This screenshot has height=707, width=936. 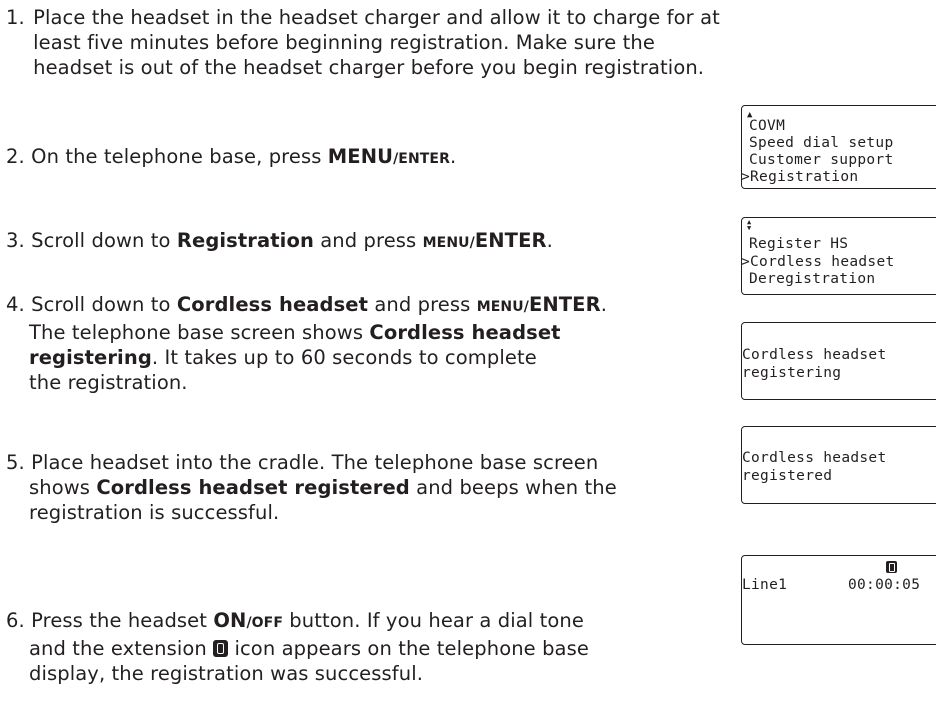 What do you see at coordinates (15, 240) in the screenshot?
I see `step-number: 3.` at bounding box center [15, 240].